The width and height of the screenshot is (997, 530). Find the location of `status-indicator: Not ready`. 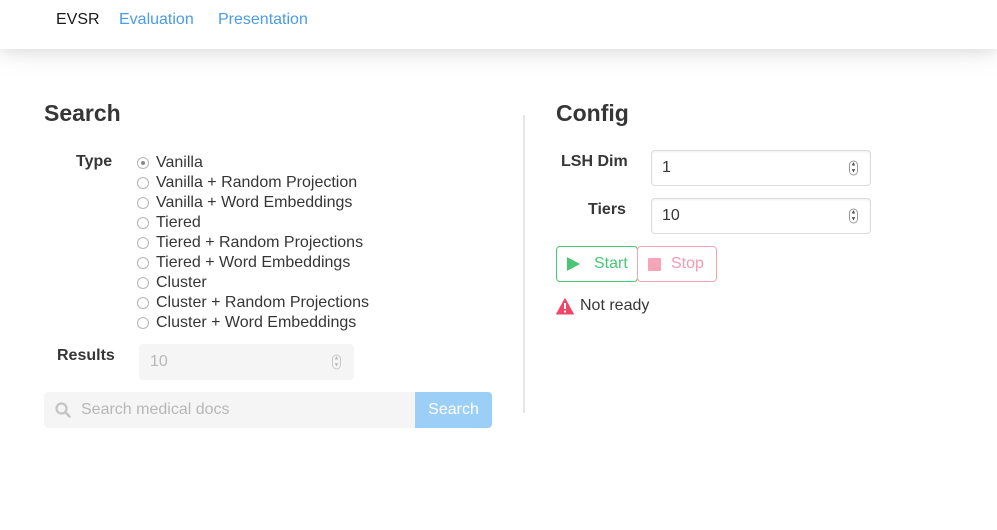

status-indicator: Not ready is located at coordinates (602, 306).